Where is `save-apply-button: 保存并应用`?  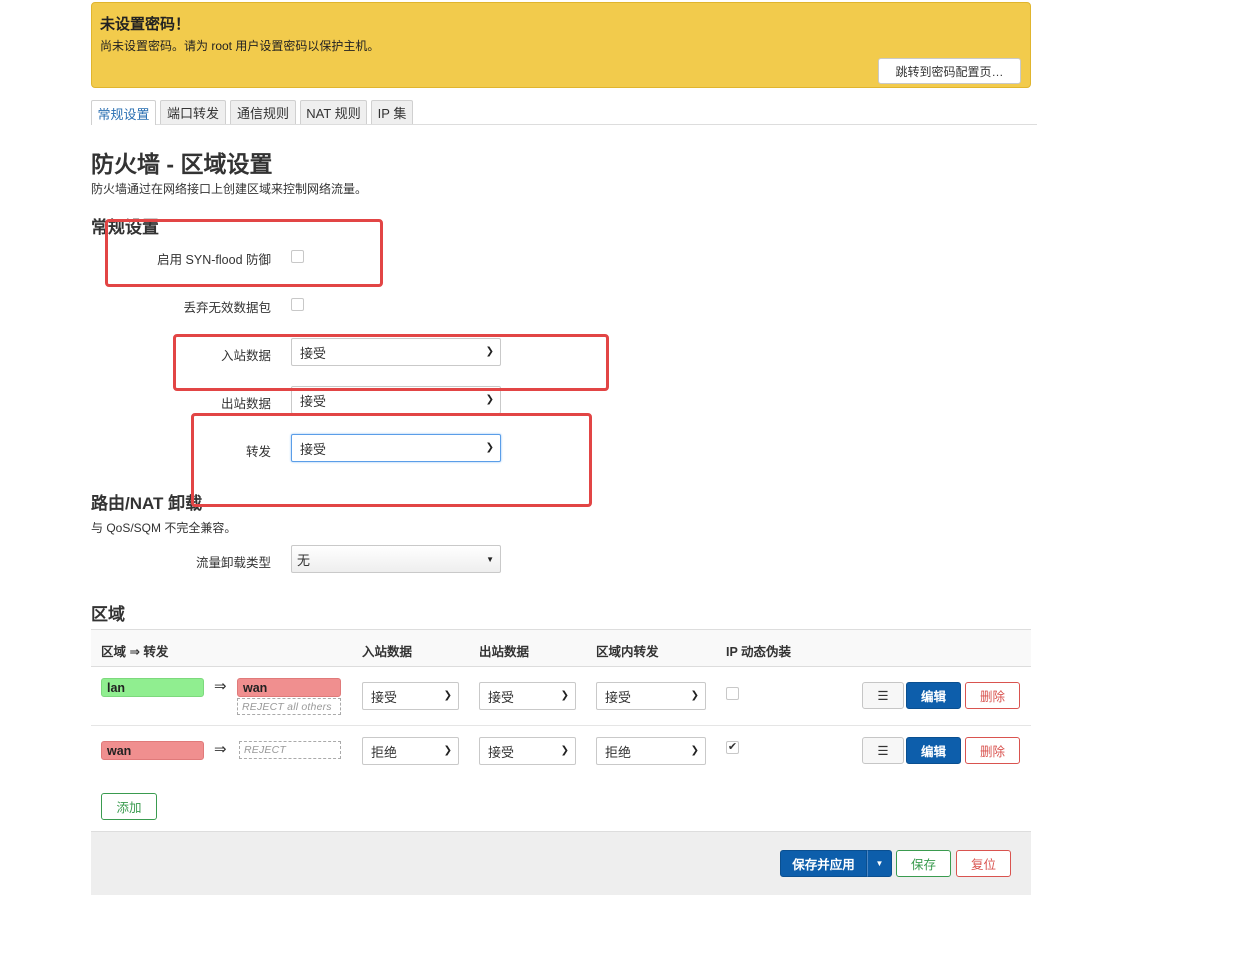
save-apply-button: 保存并应用 is located at coordinates (823, 863).